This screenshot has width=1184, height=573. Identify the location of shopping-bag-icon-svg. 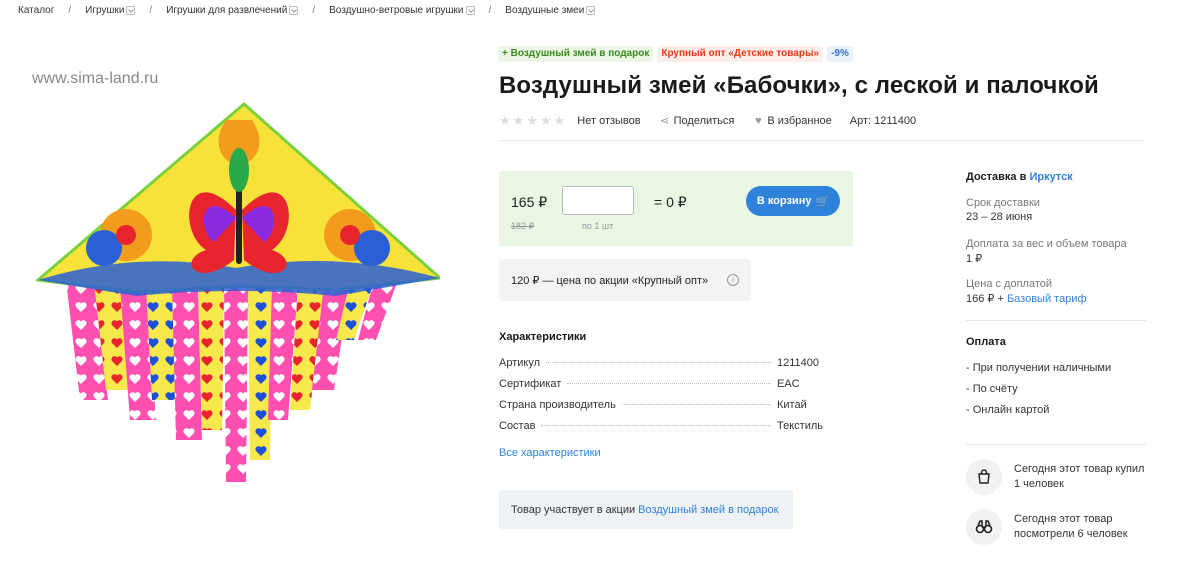
(984, 476).